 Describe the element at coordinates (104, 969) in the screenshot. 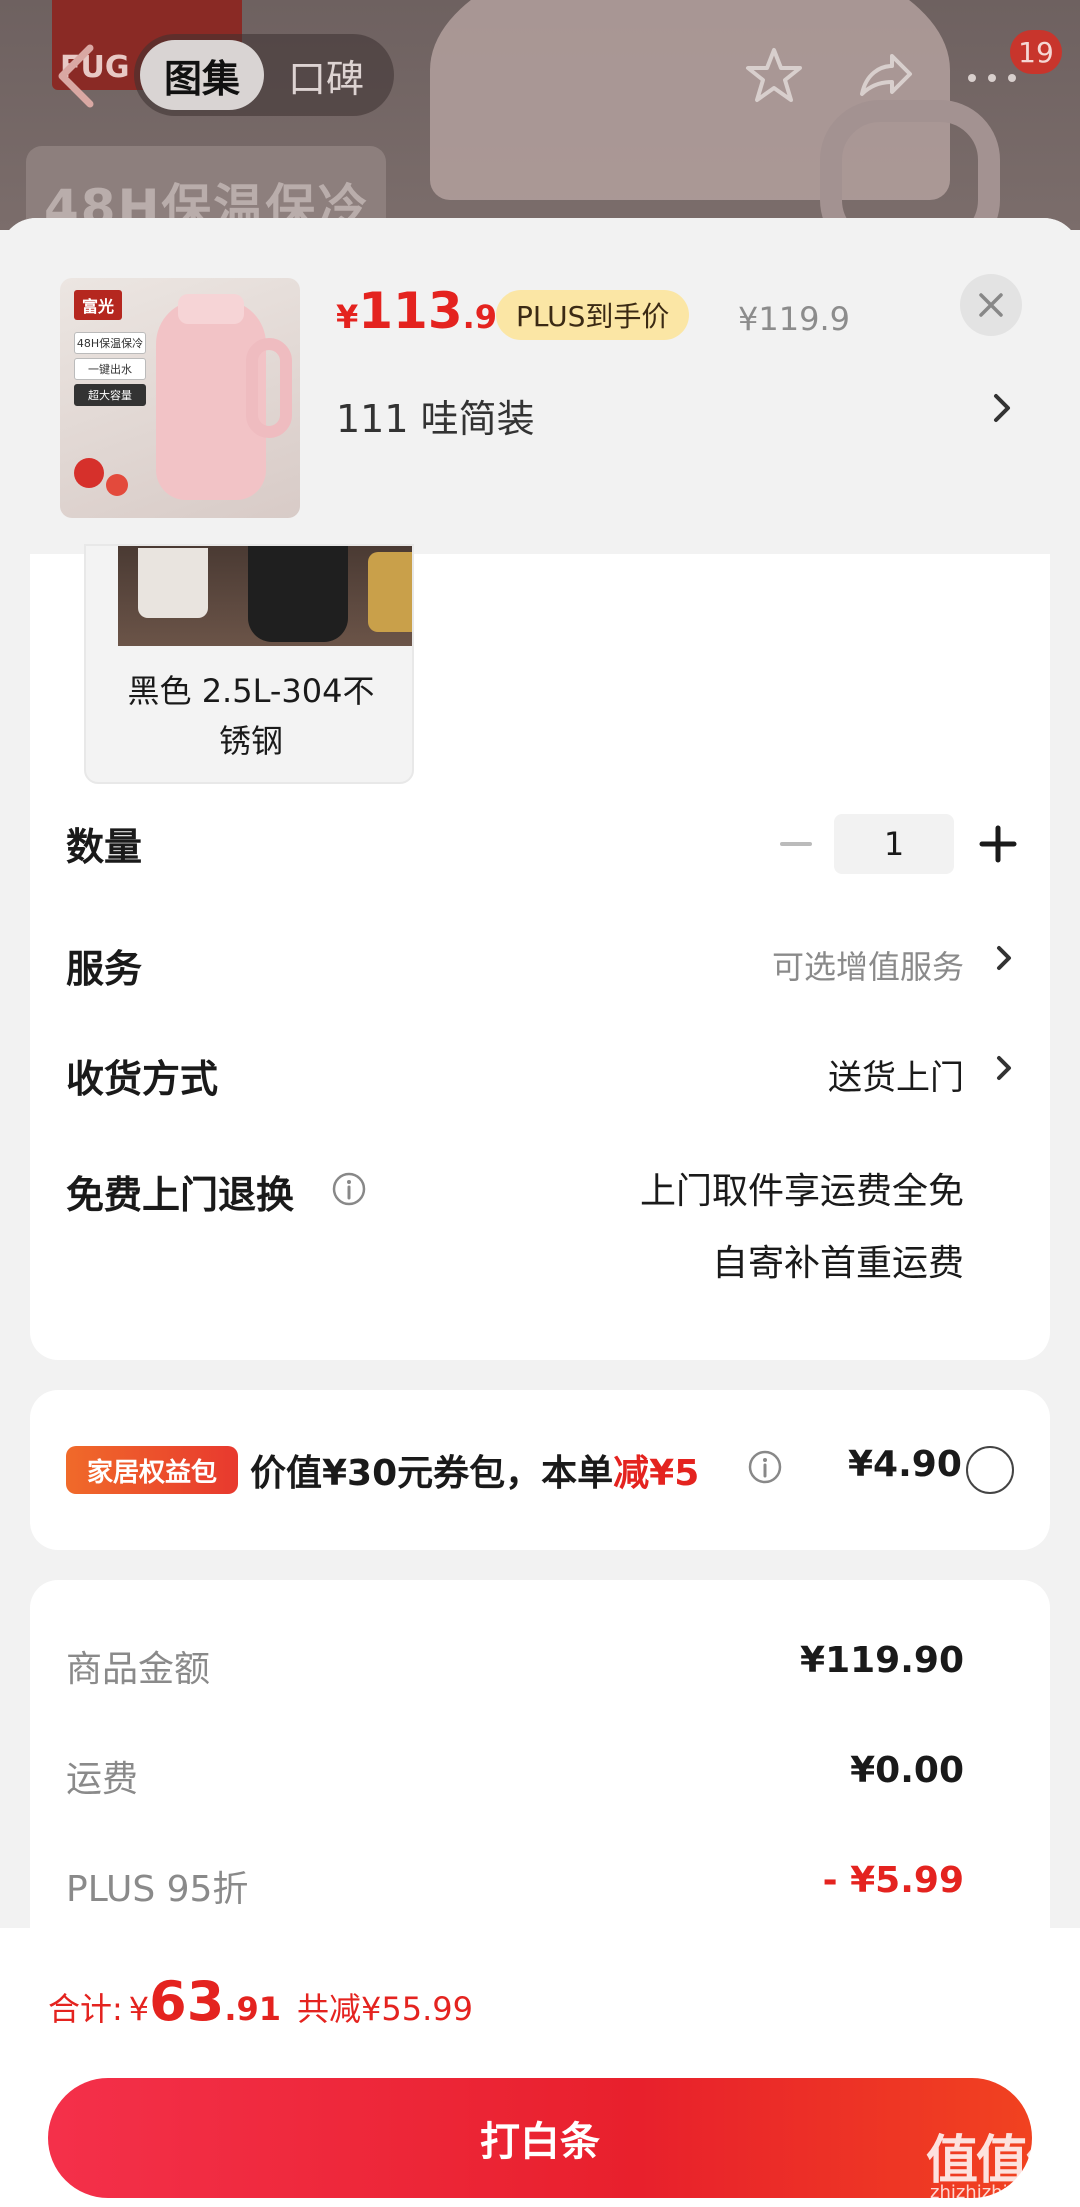

I see `service-label: 服务` at that location.